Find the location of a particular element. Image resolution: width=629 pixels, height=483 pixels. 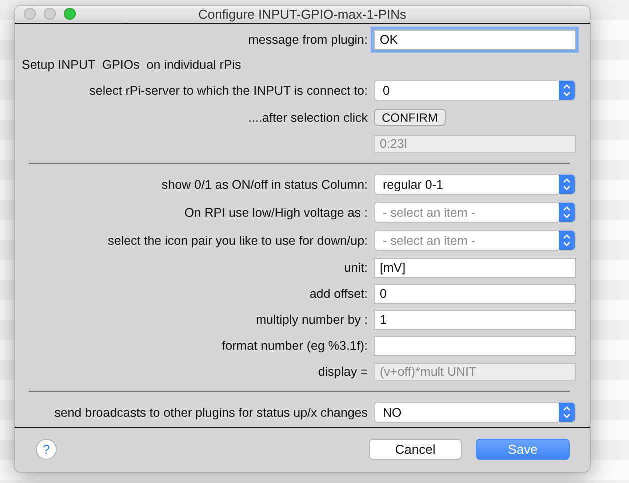

field-label: On RPI use low/High voltage as : is located at coordinates (276, 213).